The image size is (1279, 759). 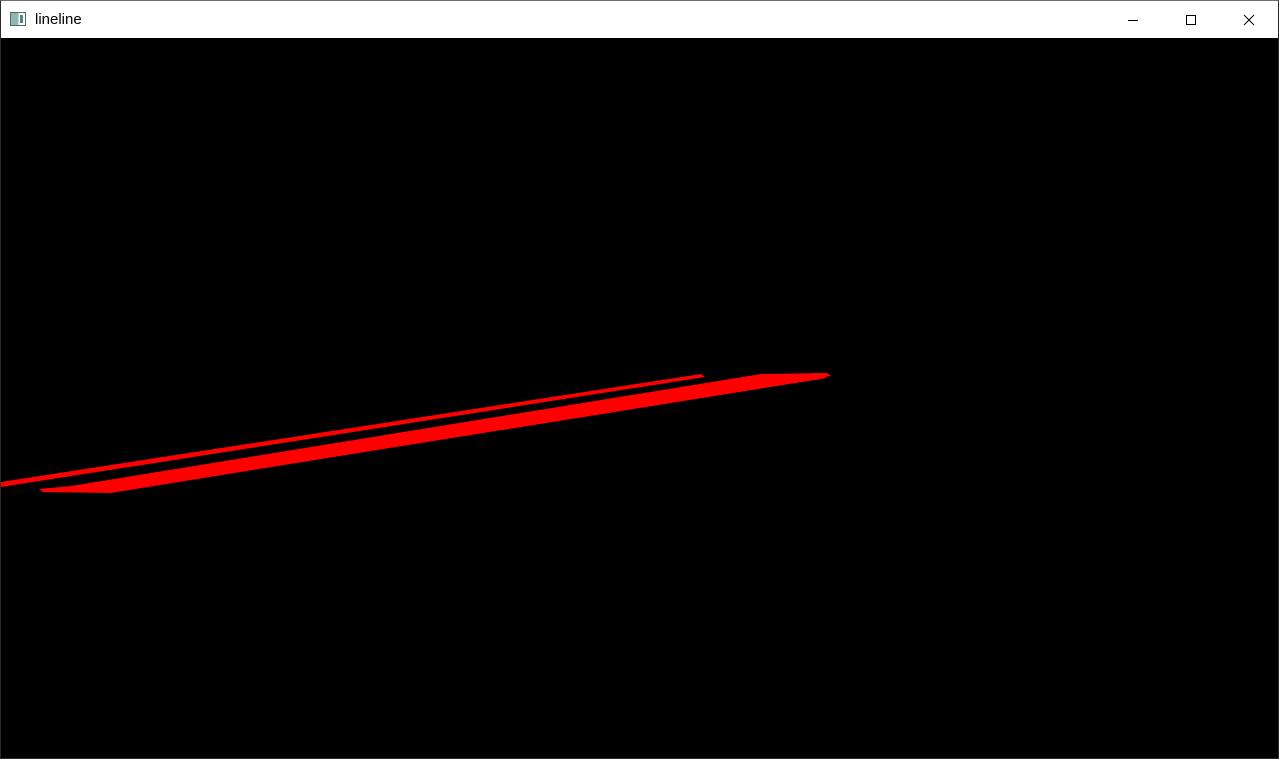 I want to click on window-controls, so click(x=1191, y=19).